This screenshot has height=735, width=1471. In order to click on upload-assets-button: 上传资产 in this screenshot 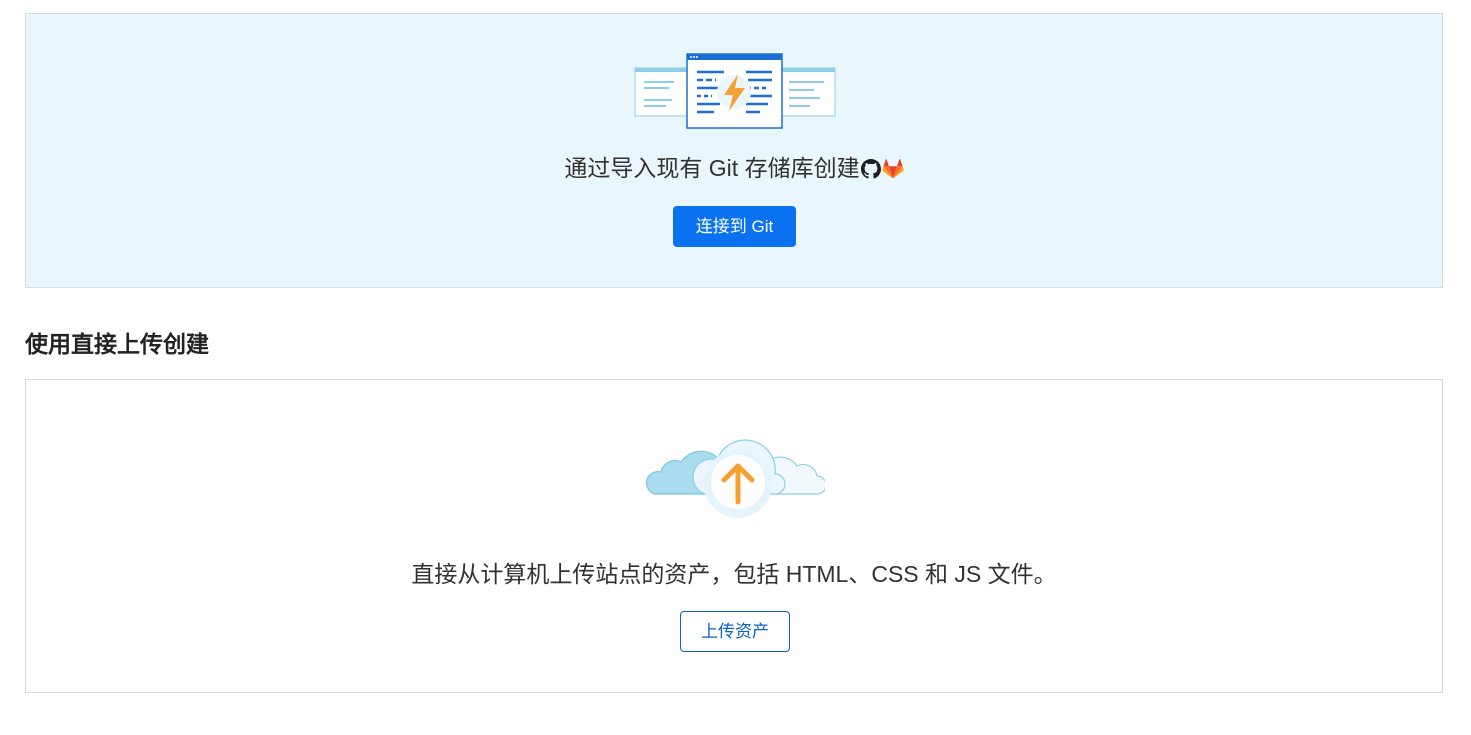, I will do `click(735, 631)`.